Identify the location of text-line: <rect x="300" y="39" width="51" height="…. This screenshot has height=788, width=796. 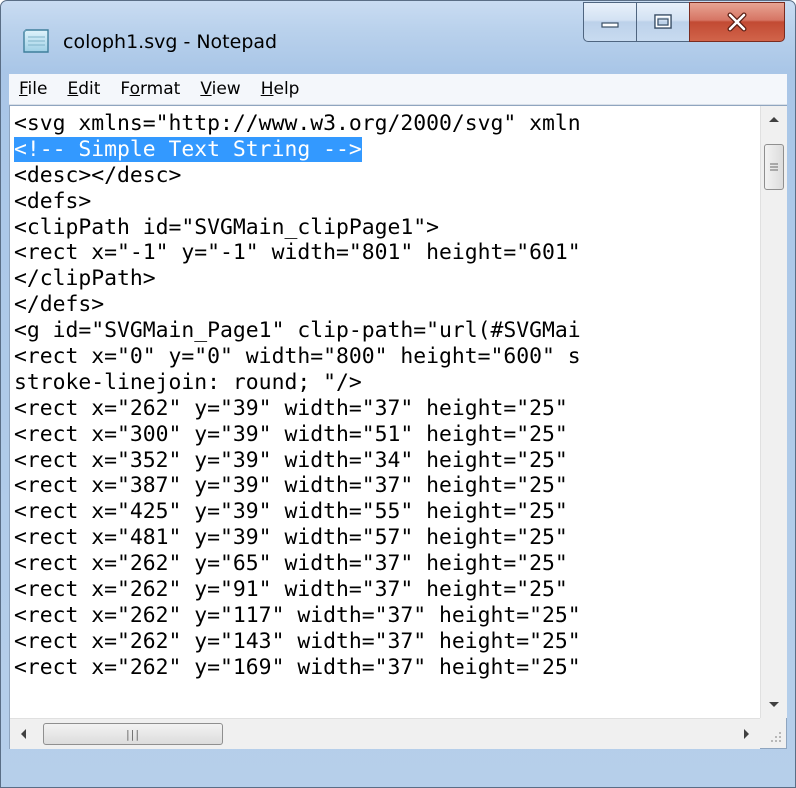
(384, 435).